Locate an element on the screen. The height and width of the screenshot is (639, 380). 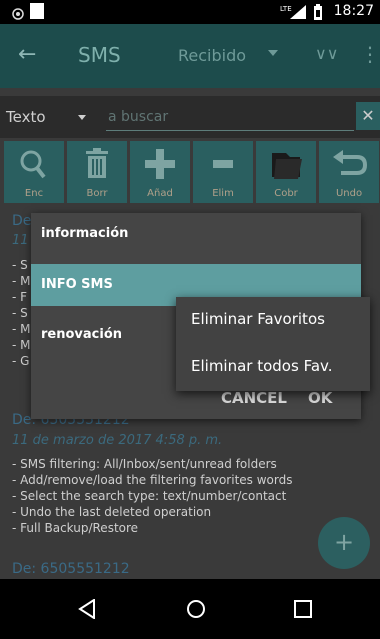
remove-button: Elim is located at coordinates (223, 172).